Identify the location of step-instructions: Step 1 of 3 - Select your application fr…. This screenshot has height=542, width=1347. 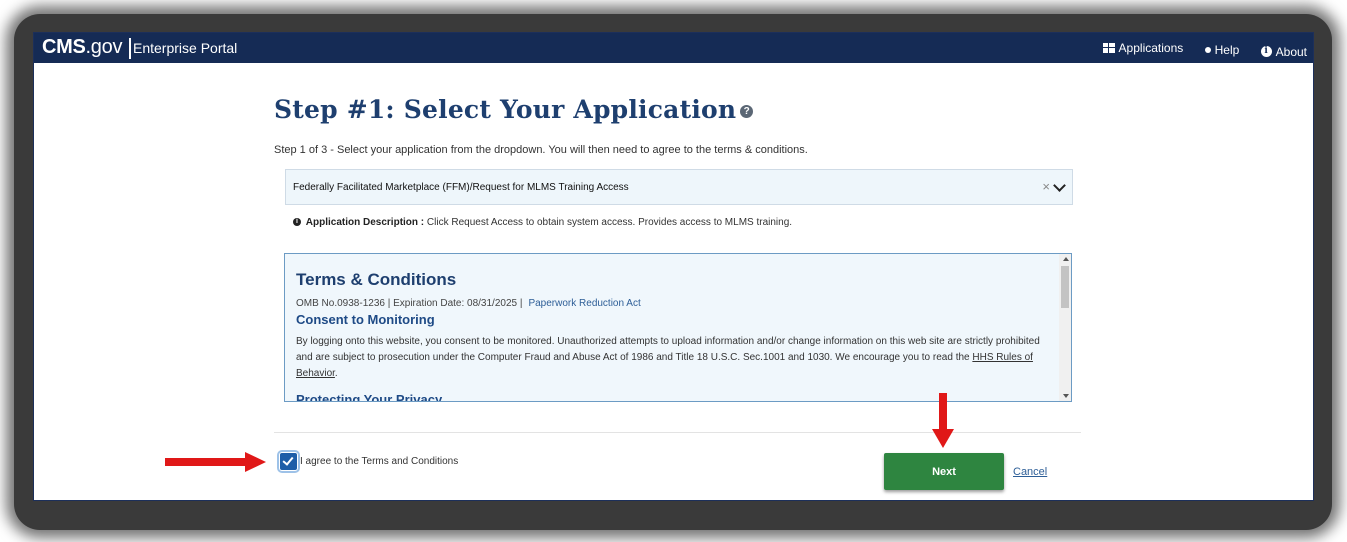
(541, 150).